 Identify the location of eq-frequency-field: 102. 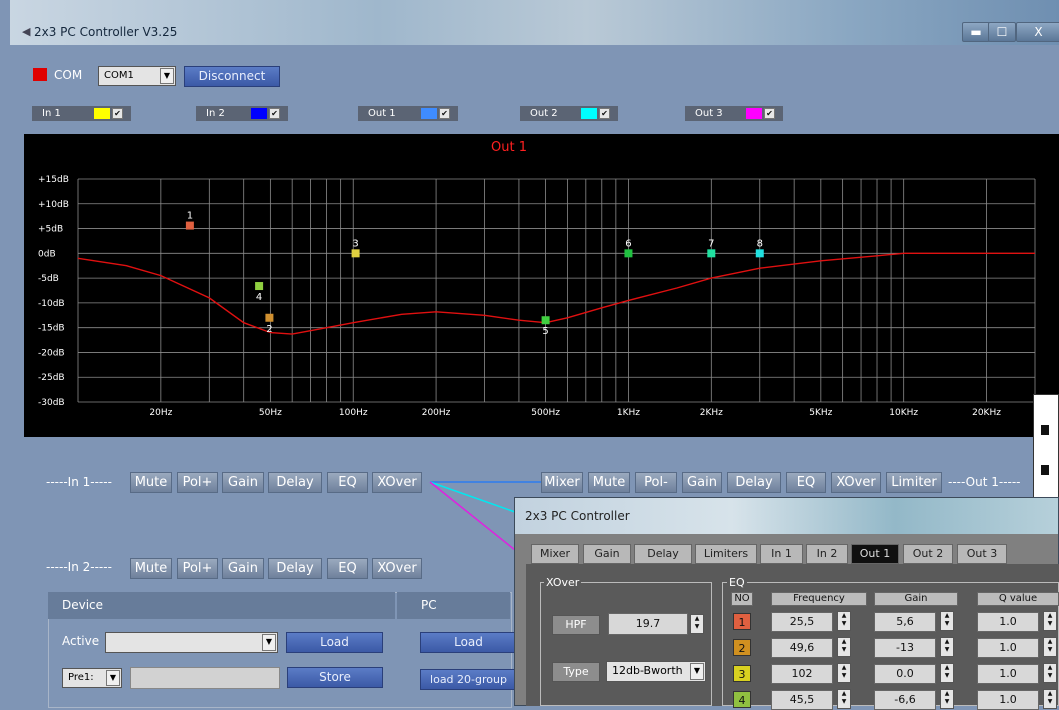
(802, 674).